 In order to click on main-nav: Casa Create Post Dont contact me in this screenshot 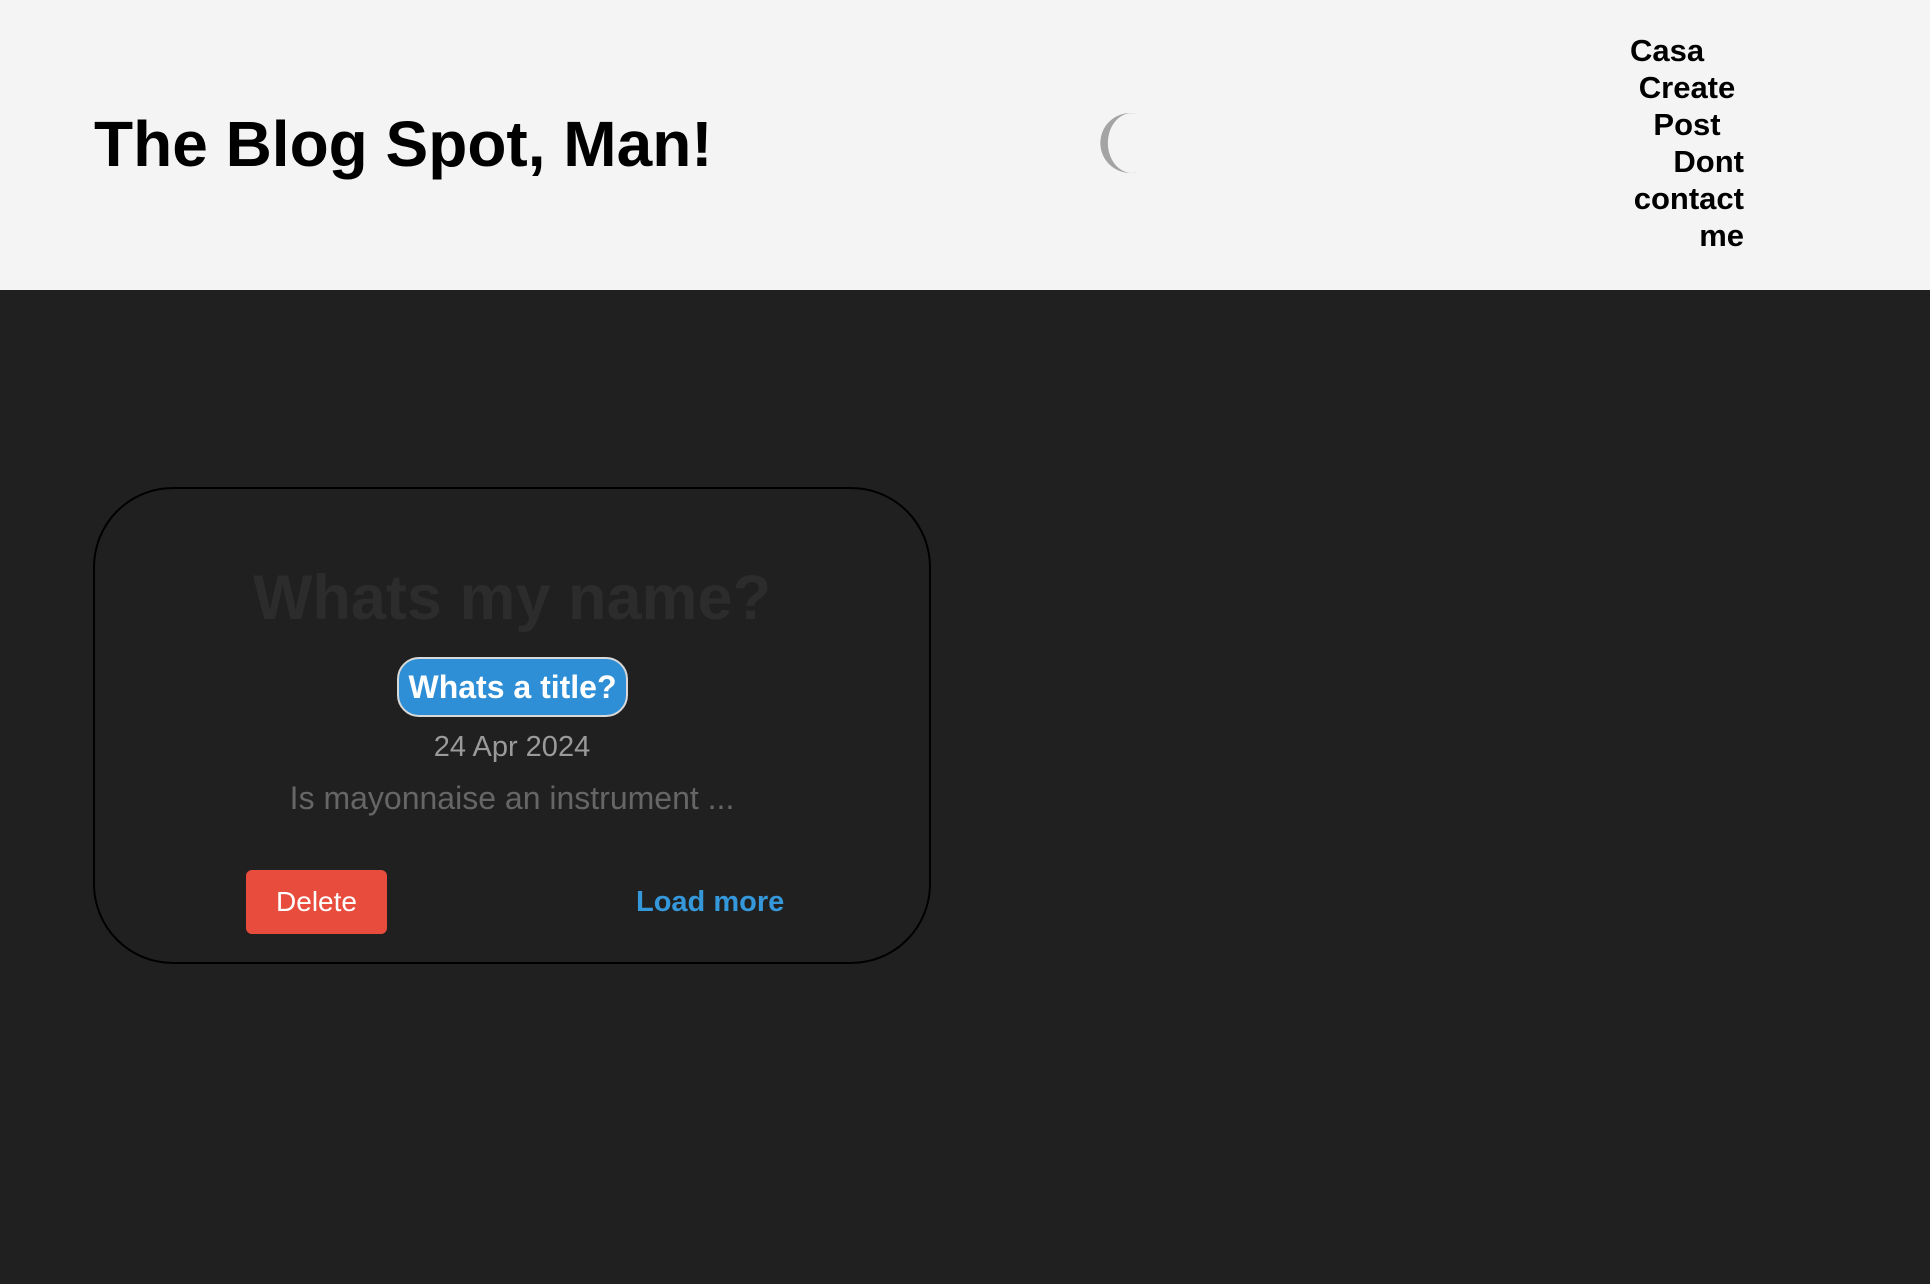, I will do `click(1687, 143)`.